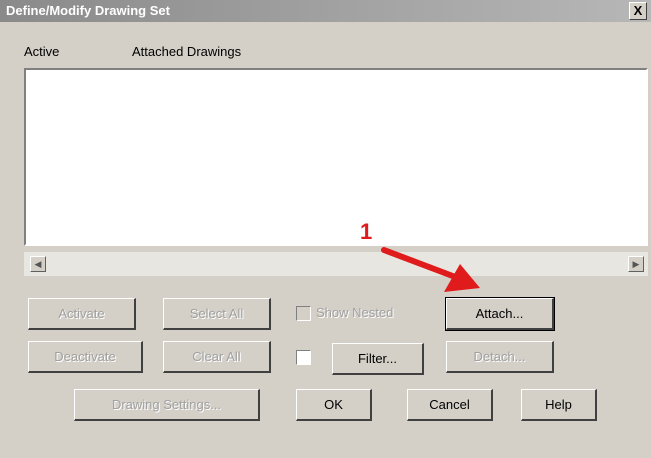  I want to click on horizontal-scrollbar: ◀ ▶, so click(336, 264).